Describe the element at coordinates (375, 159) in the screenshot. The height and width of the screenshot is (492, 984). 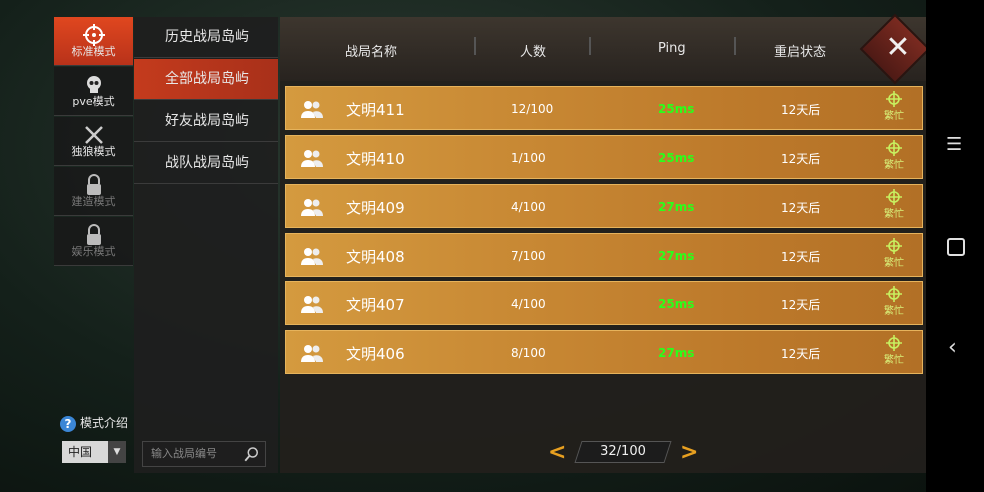
I see `server-name: 文明410` at that location.